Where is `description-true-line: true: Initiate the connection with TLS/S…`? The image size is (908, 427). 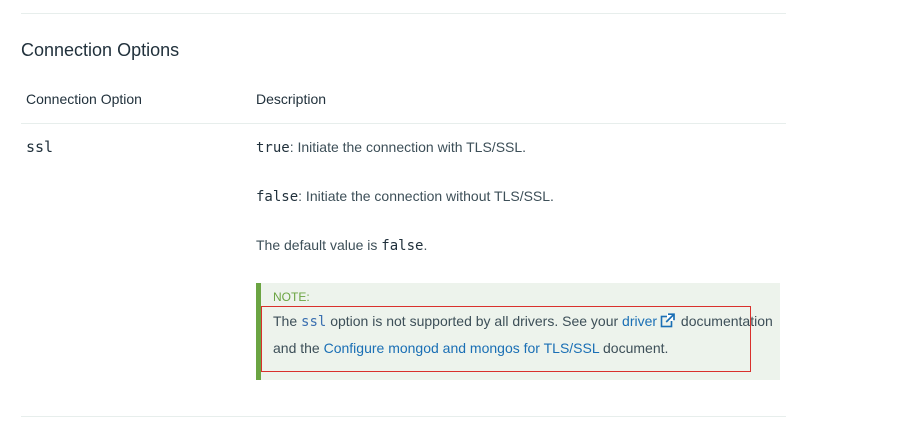
description-true-line: true: Initiate the connection with TLS/S… is located at coordinates (391, 147).